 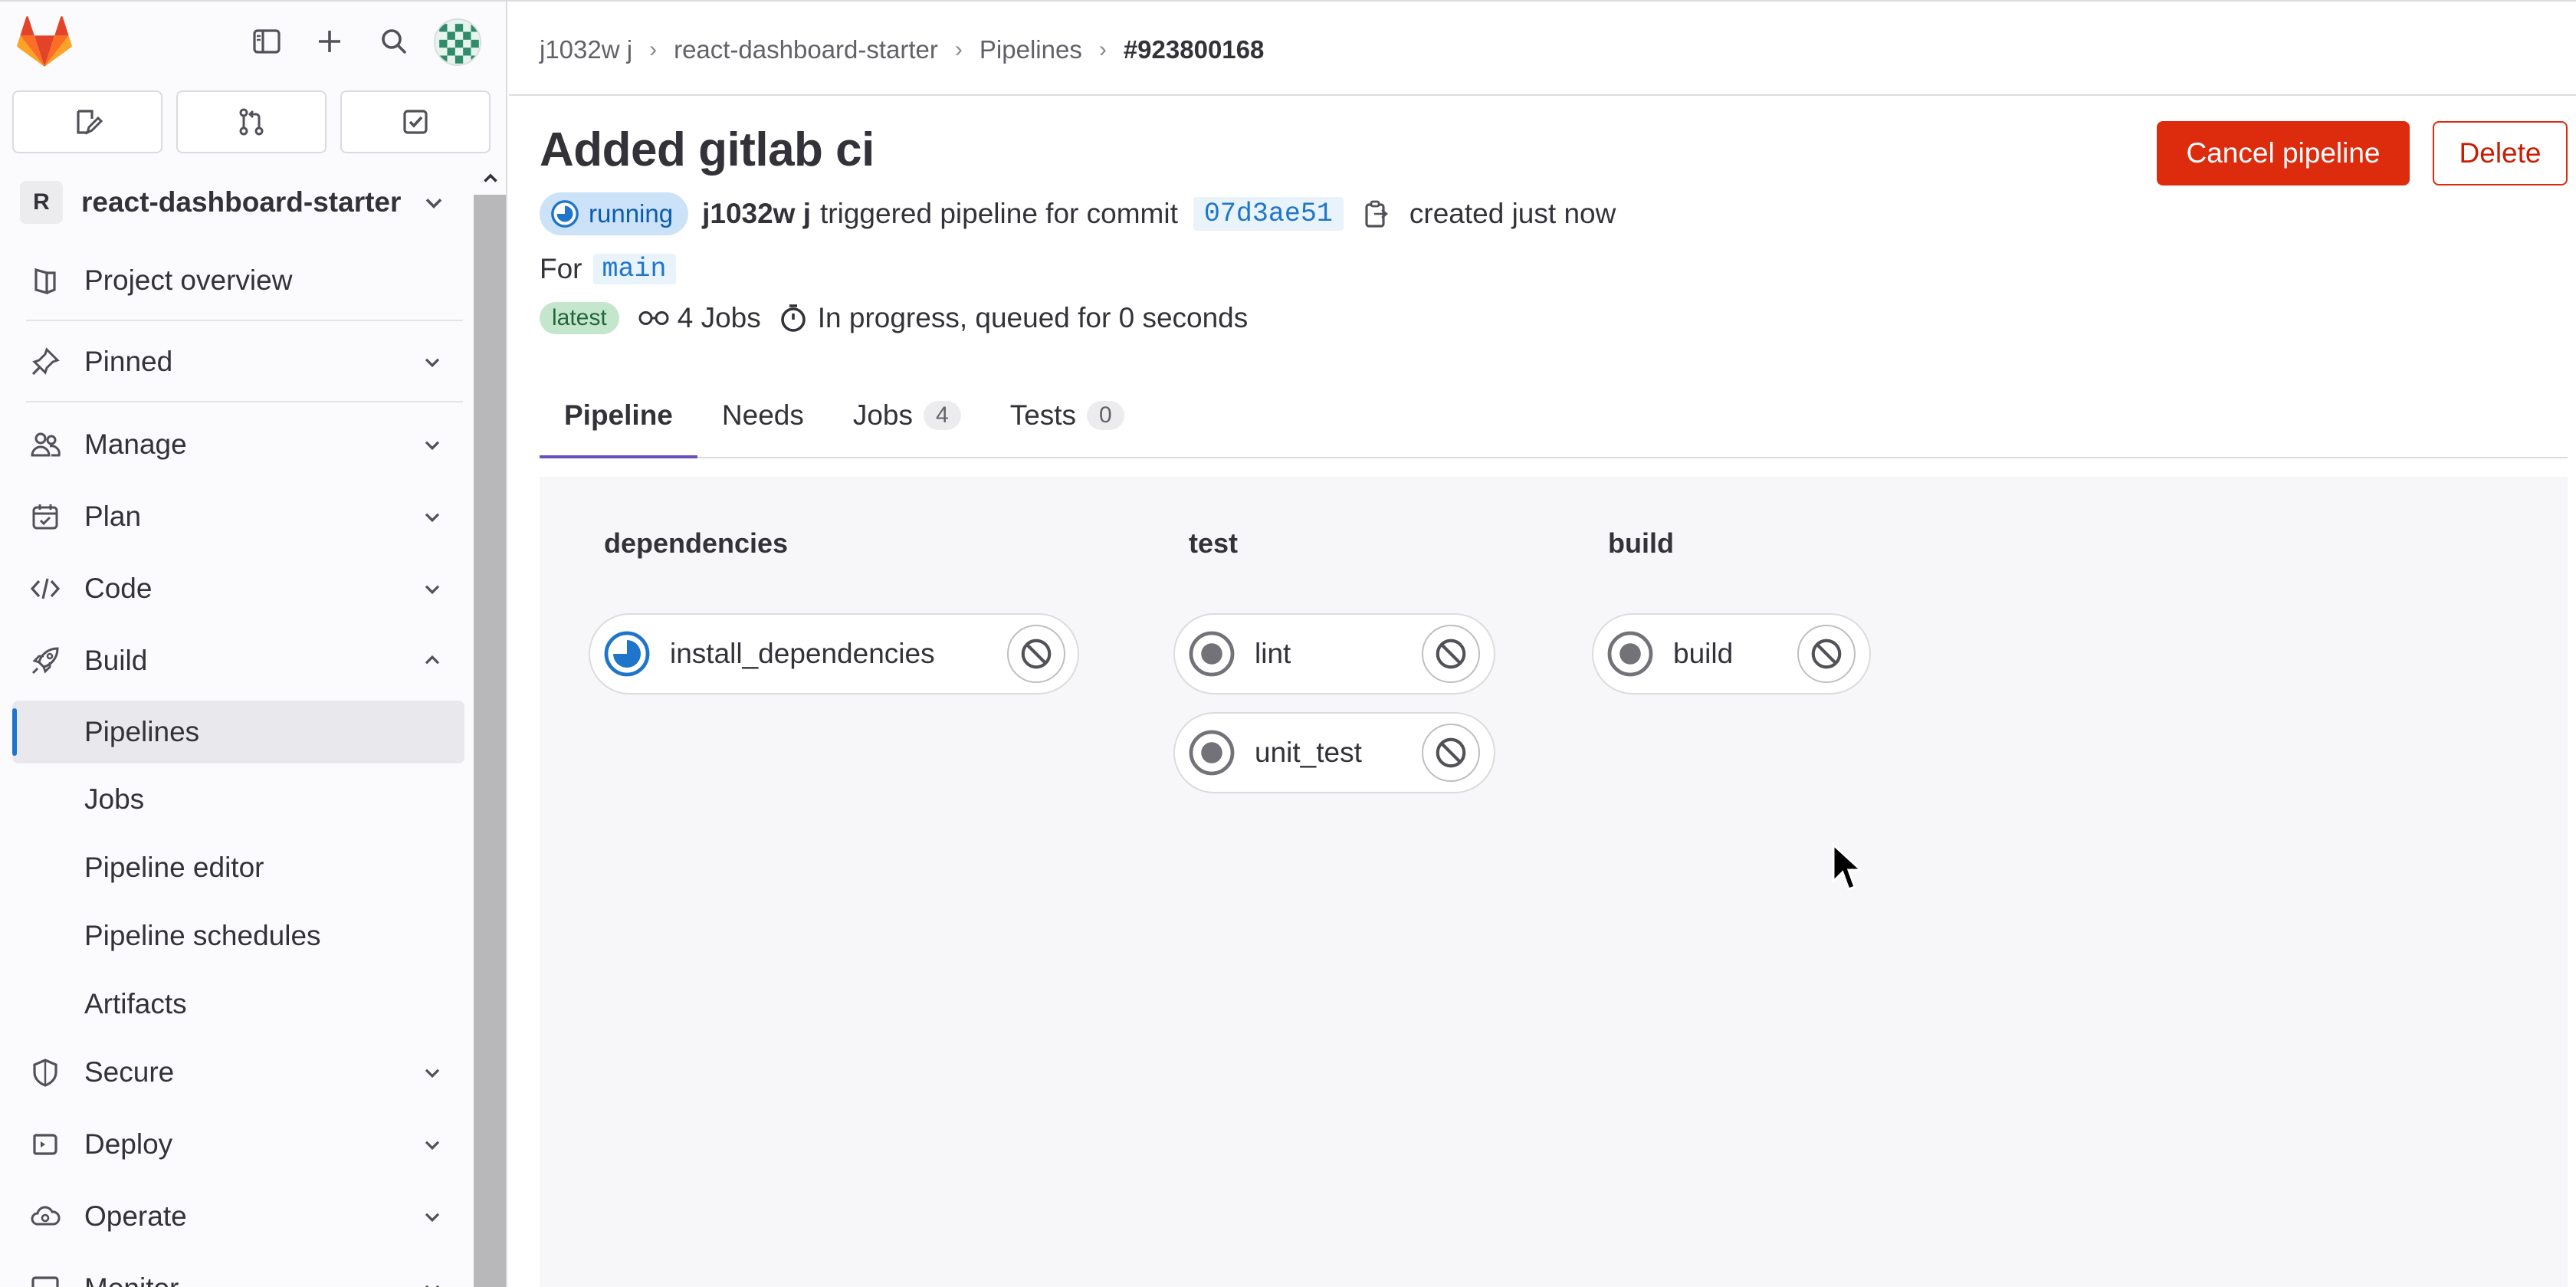 What do you see at coordinates (1194, 49) in the screenshot?
I see `breadcrumb-pipeline-id: #923800168` at bounding box center [1194, 49].